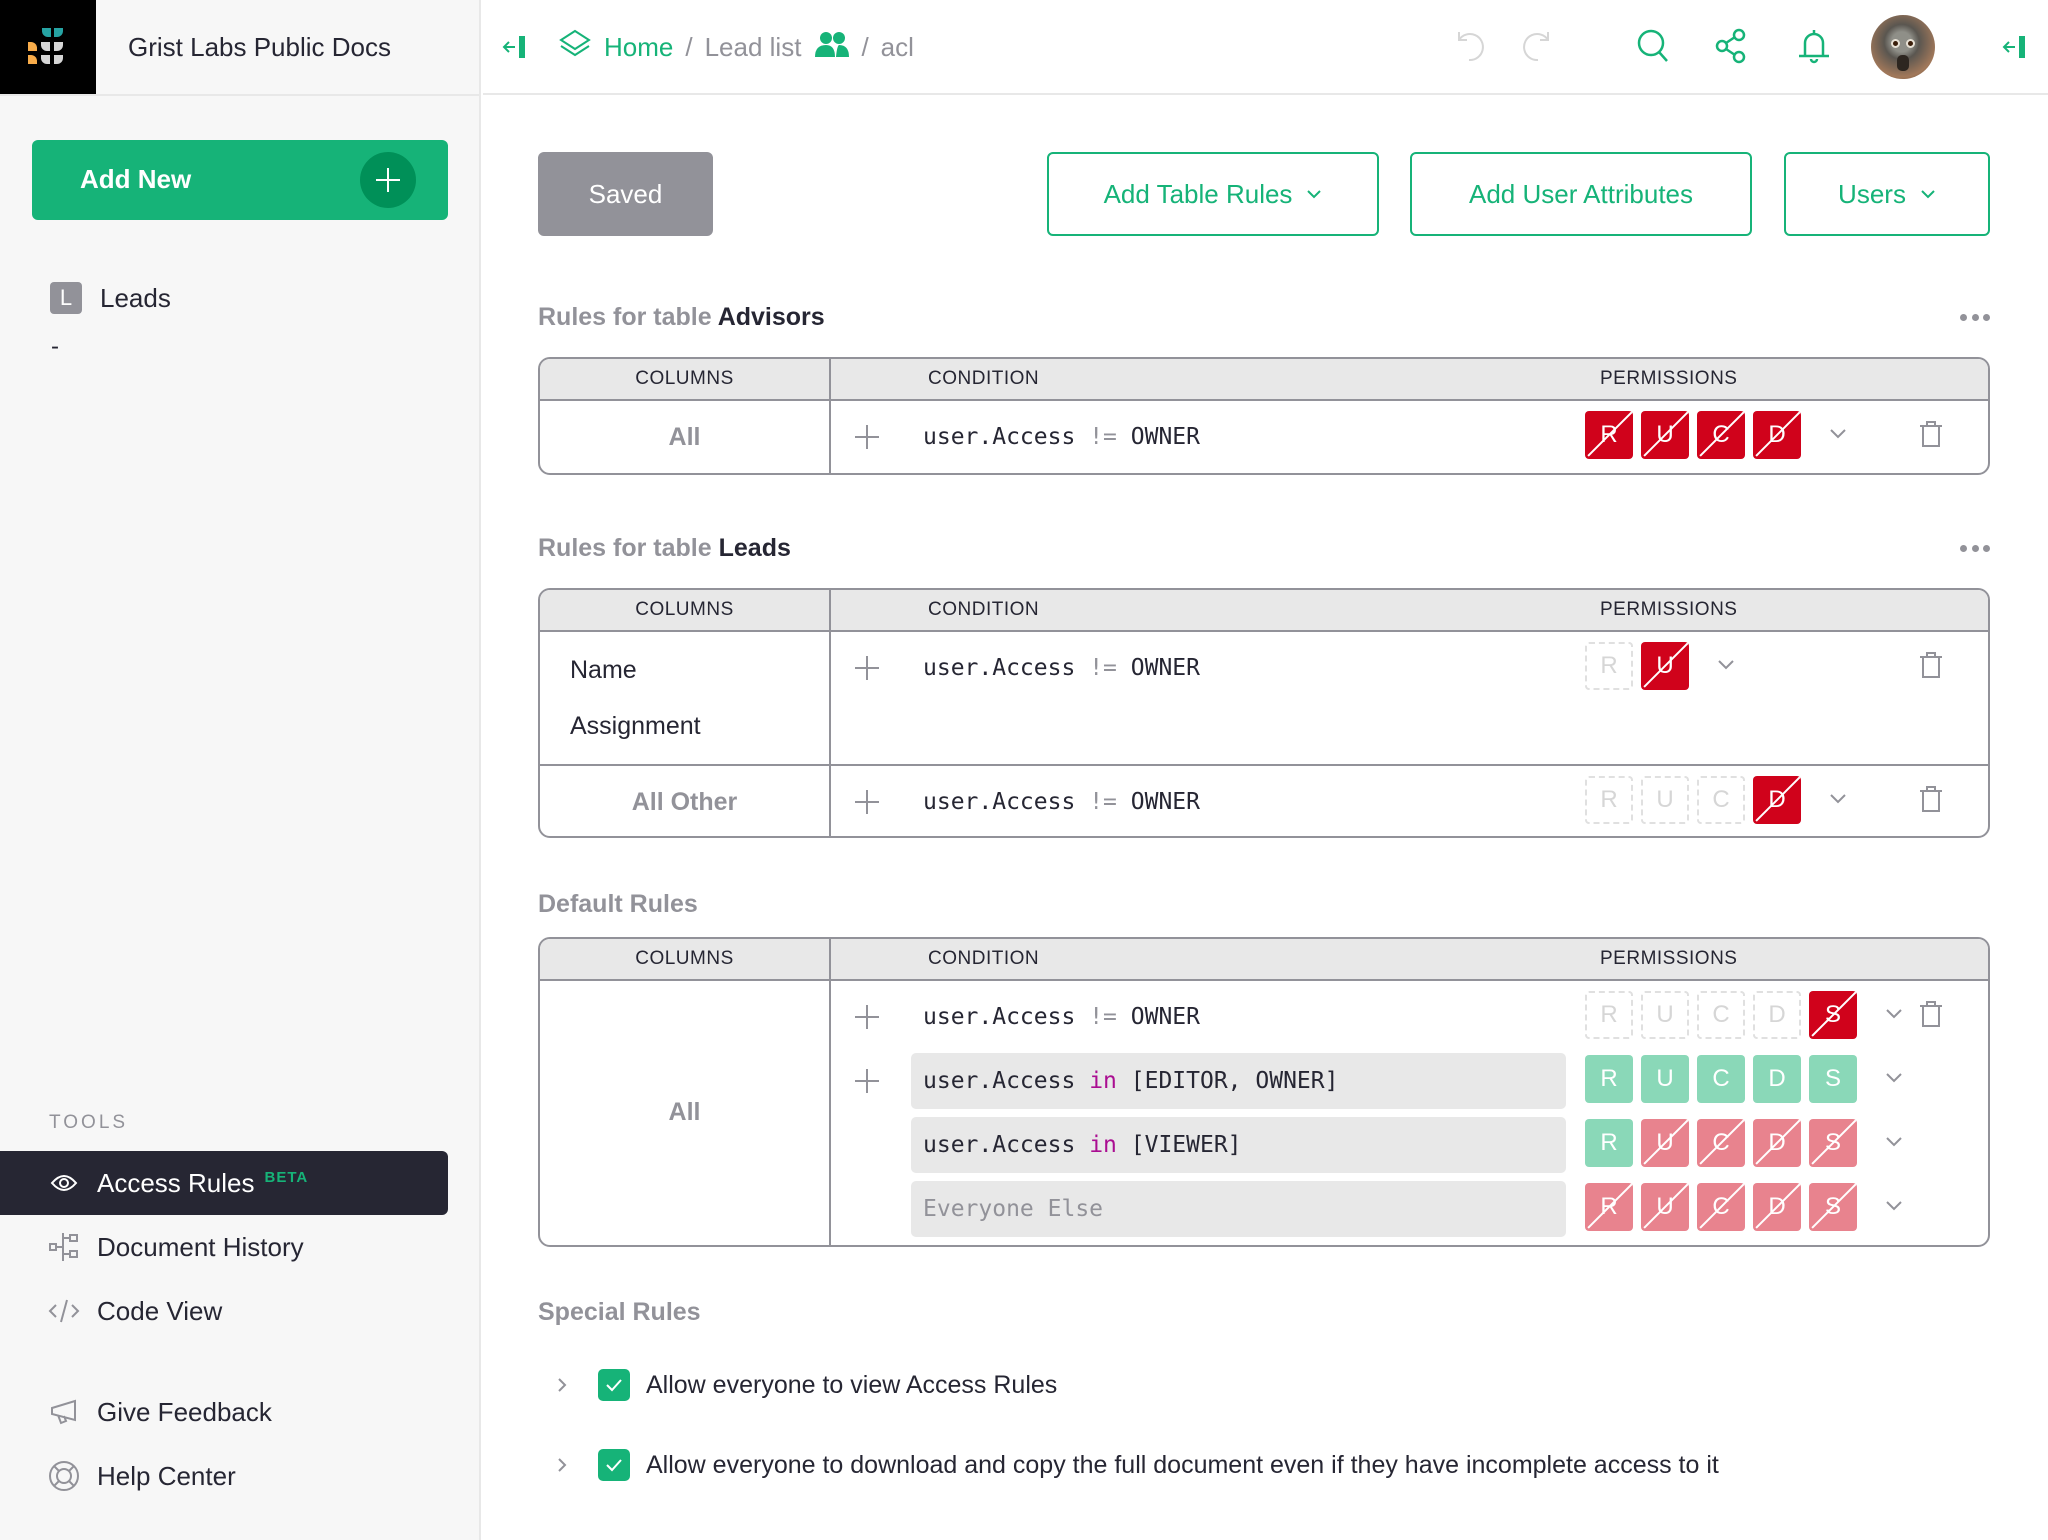  I want to click on collapse-left-panel-icon, so click(514, 49).